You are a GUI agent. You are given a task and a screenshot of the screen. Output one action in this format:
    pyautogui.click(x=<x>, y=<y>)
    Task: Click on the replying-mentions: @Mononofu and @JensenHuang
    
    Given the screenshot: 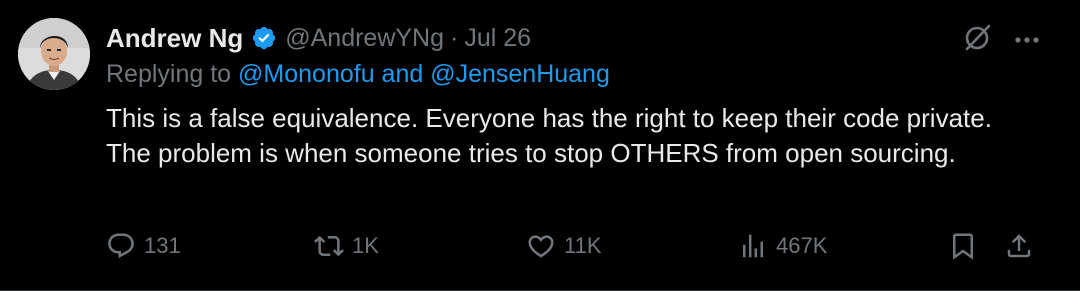 What is the action you would take?
    pyautogui.click(x=424, y=74)
    